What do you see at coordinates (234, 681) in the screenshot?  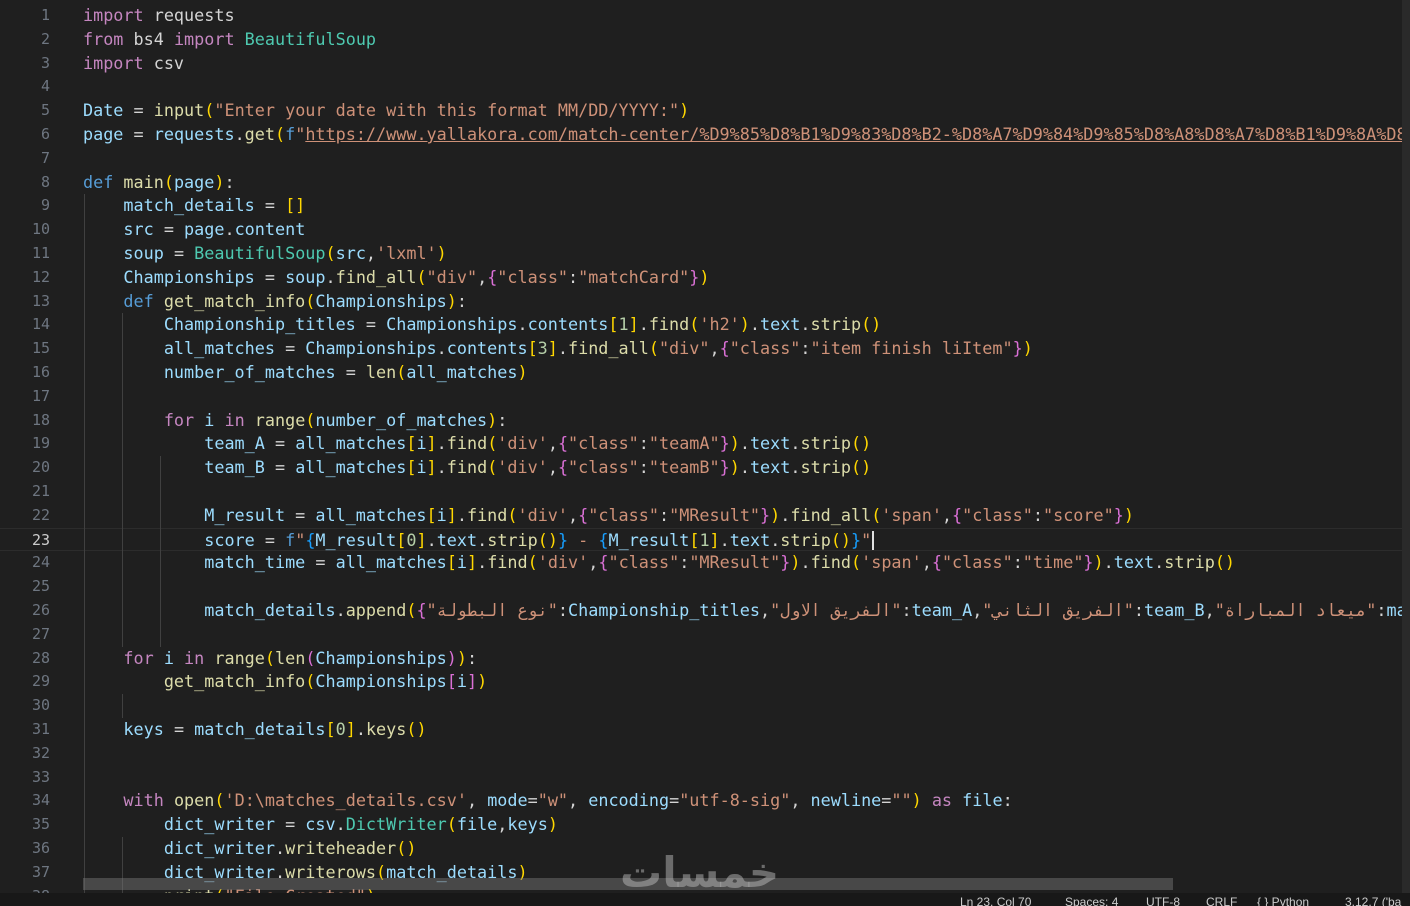 I see `code-token: get_match_info` at bounding box center [234, 681].